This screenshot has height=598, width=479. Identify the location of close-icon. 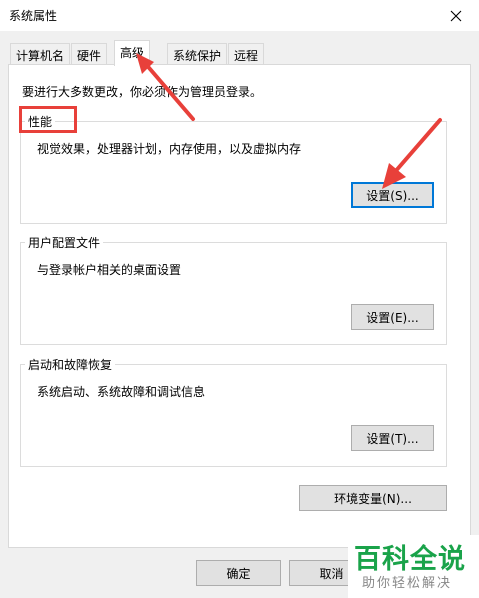
(456, 15).